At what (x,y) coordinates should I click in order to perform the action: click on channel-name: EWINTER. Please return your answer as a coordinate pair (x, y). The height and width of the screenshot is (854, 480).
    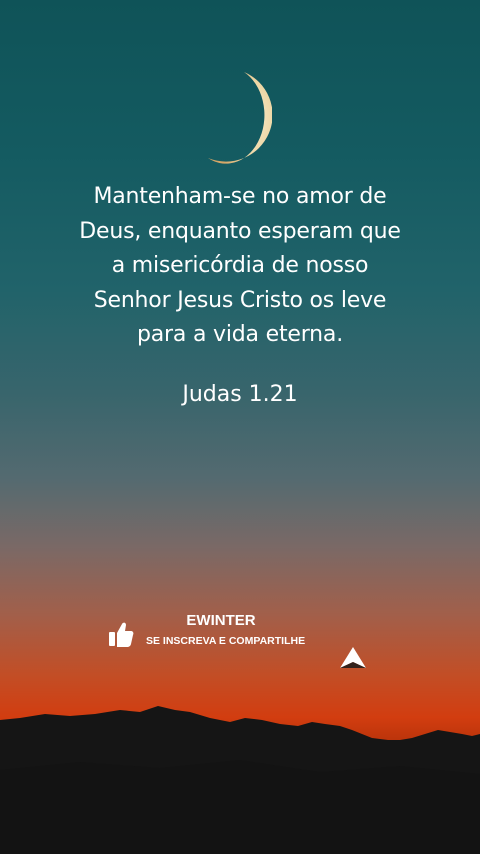
    Looking at the image, I should click on (221, 620).